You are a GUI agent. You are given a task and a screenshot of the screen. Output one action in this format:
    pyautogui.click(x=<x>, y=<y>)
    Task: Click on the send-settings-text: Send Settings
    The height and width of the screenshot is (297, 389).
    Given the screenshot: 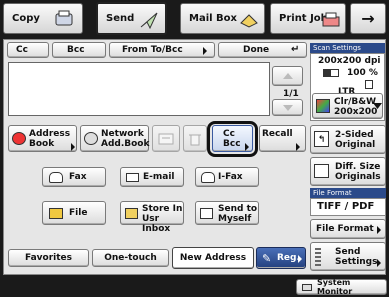 What is the action you would take?
    pyautogui.click(x=356, y=257)
    